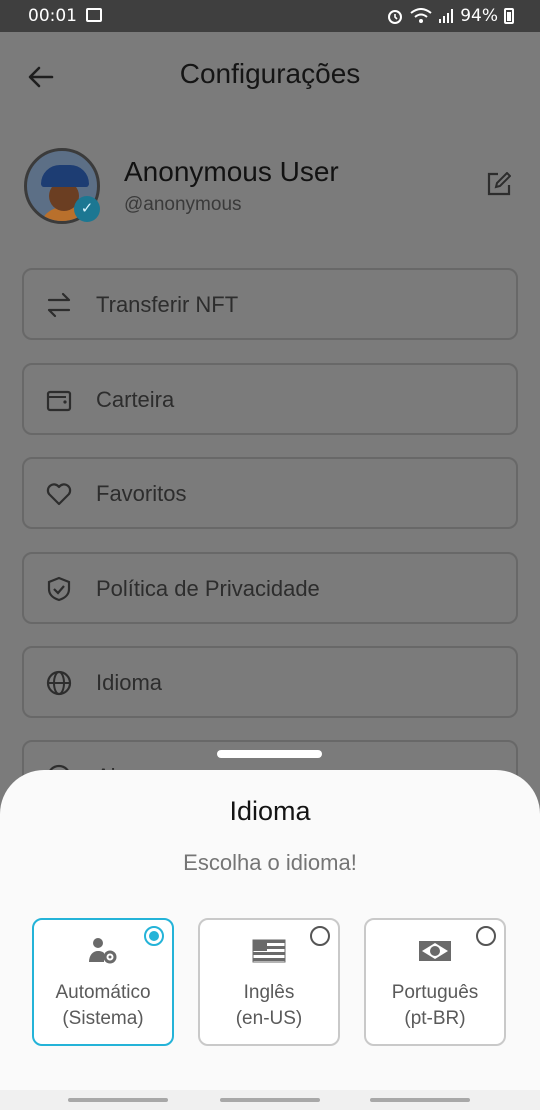 This screenshot has width=540, height=1110. I want to click on sheet-title: Idioma, so click(270, 811).